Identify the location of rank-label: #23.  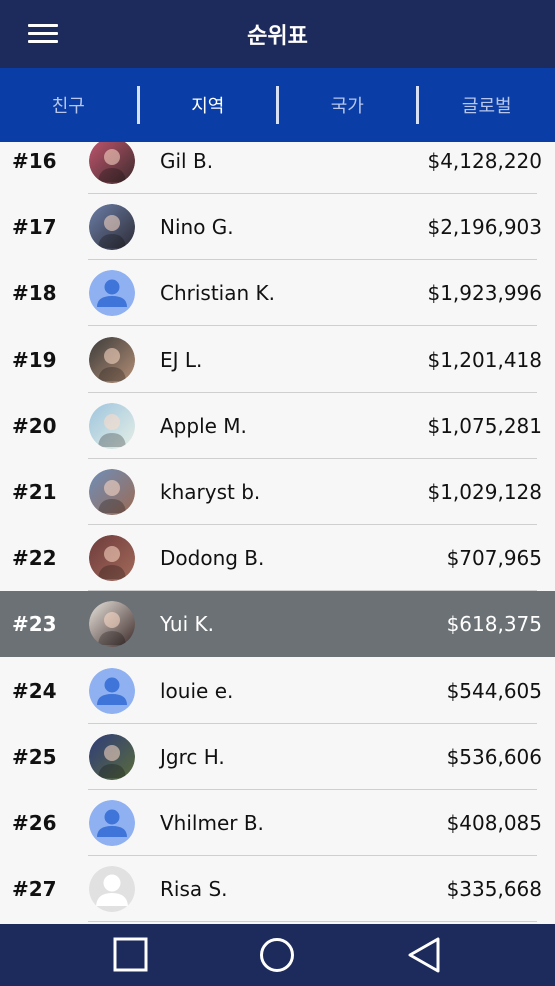
(34, 624).